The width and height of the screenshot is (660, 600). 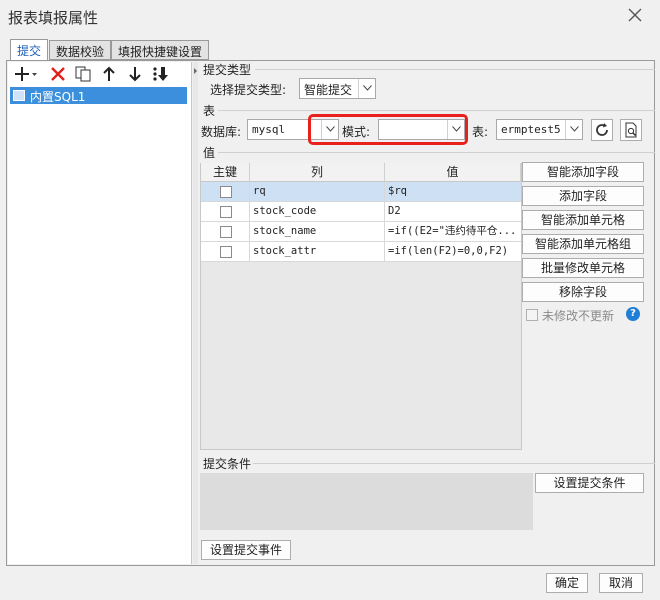 What do you see at coordinates (317, 172) in the screenshot?
I see `column-header-column: 列` at bounding box center [317, 172].